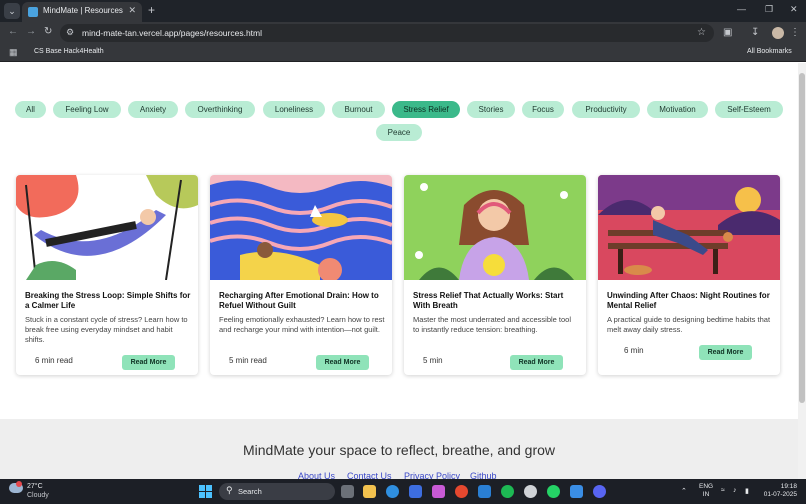  What do you see at coordinates (795, 32) in the screenshot?
I see `menu-icon: ⋮` at bounding box center [795, 32].